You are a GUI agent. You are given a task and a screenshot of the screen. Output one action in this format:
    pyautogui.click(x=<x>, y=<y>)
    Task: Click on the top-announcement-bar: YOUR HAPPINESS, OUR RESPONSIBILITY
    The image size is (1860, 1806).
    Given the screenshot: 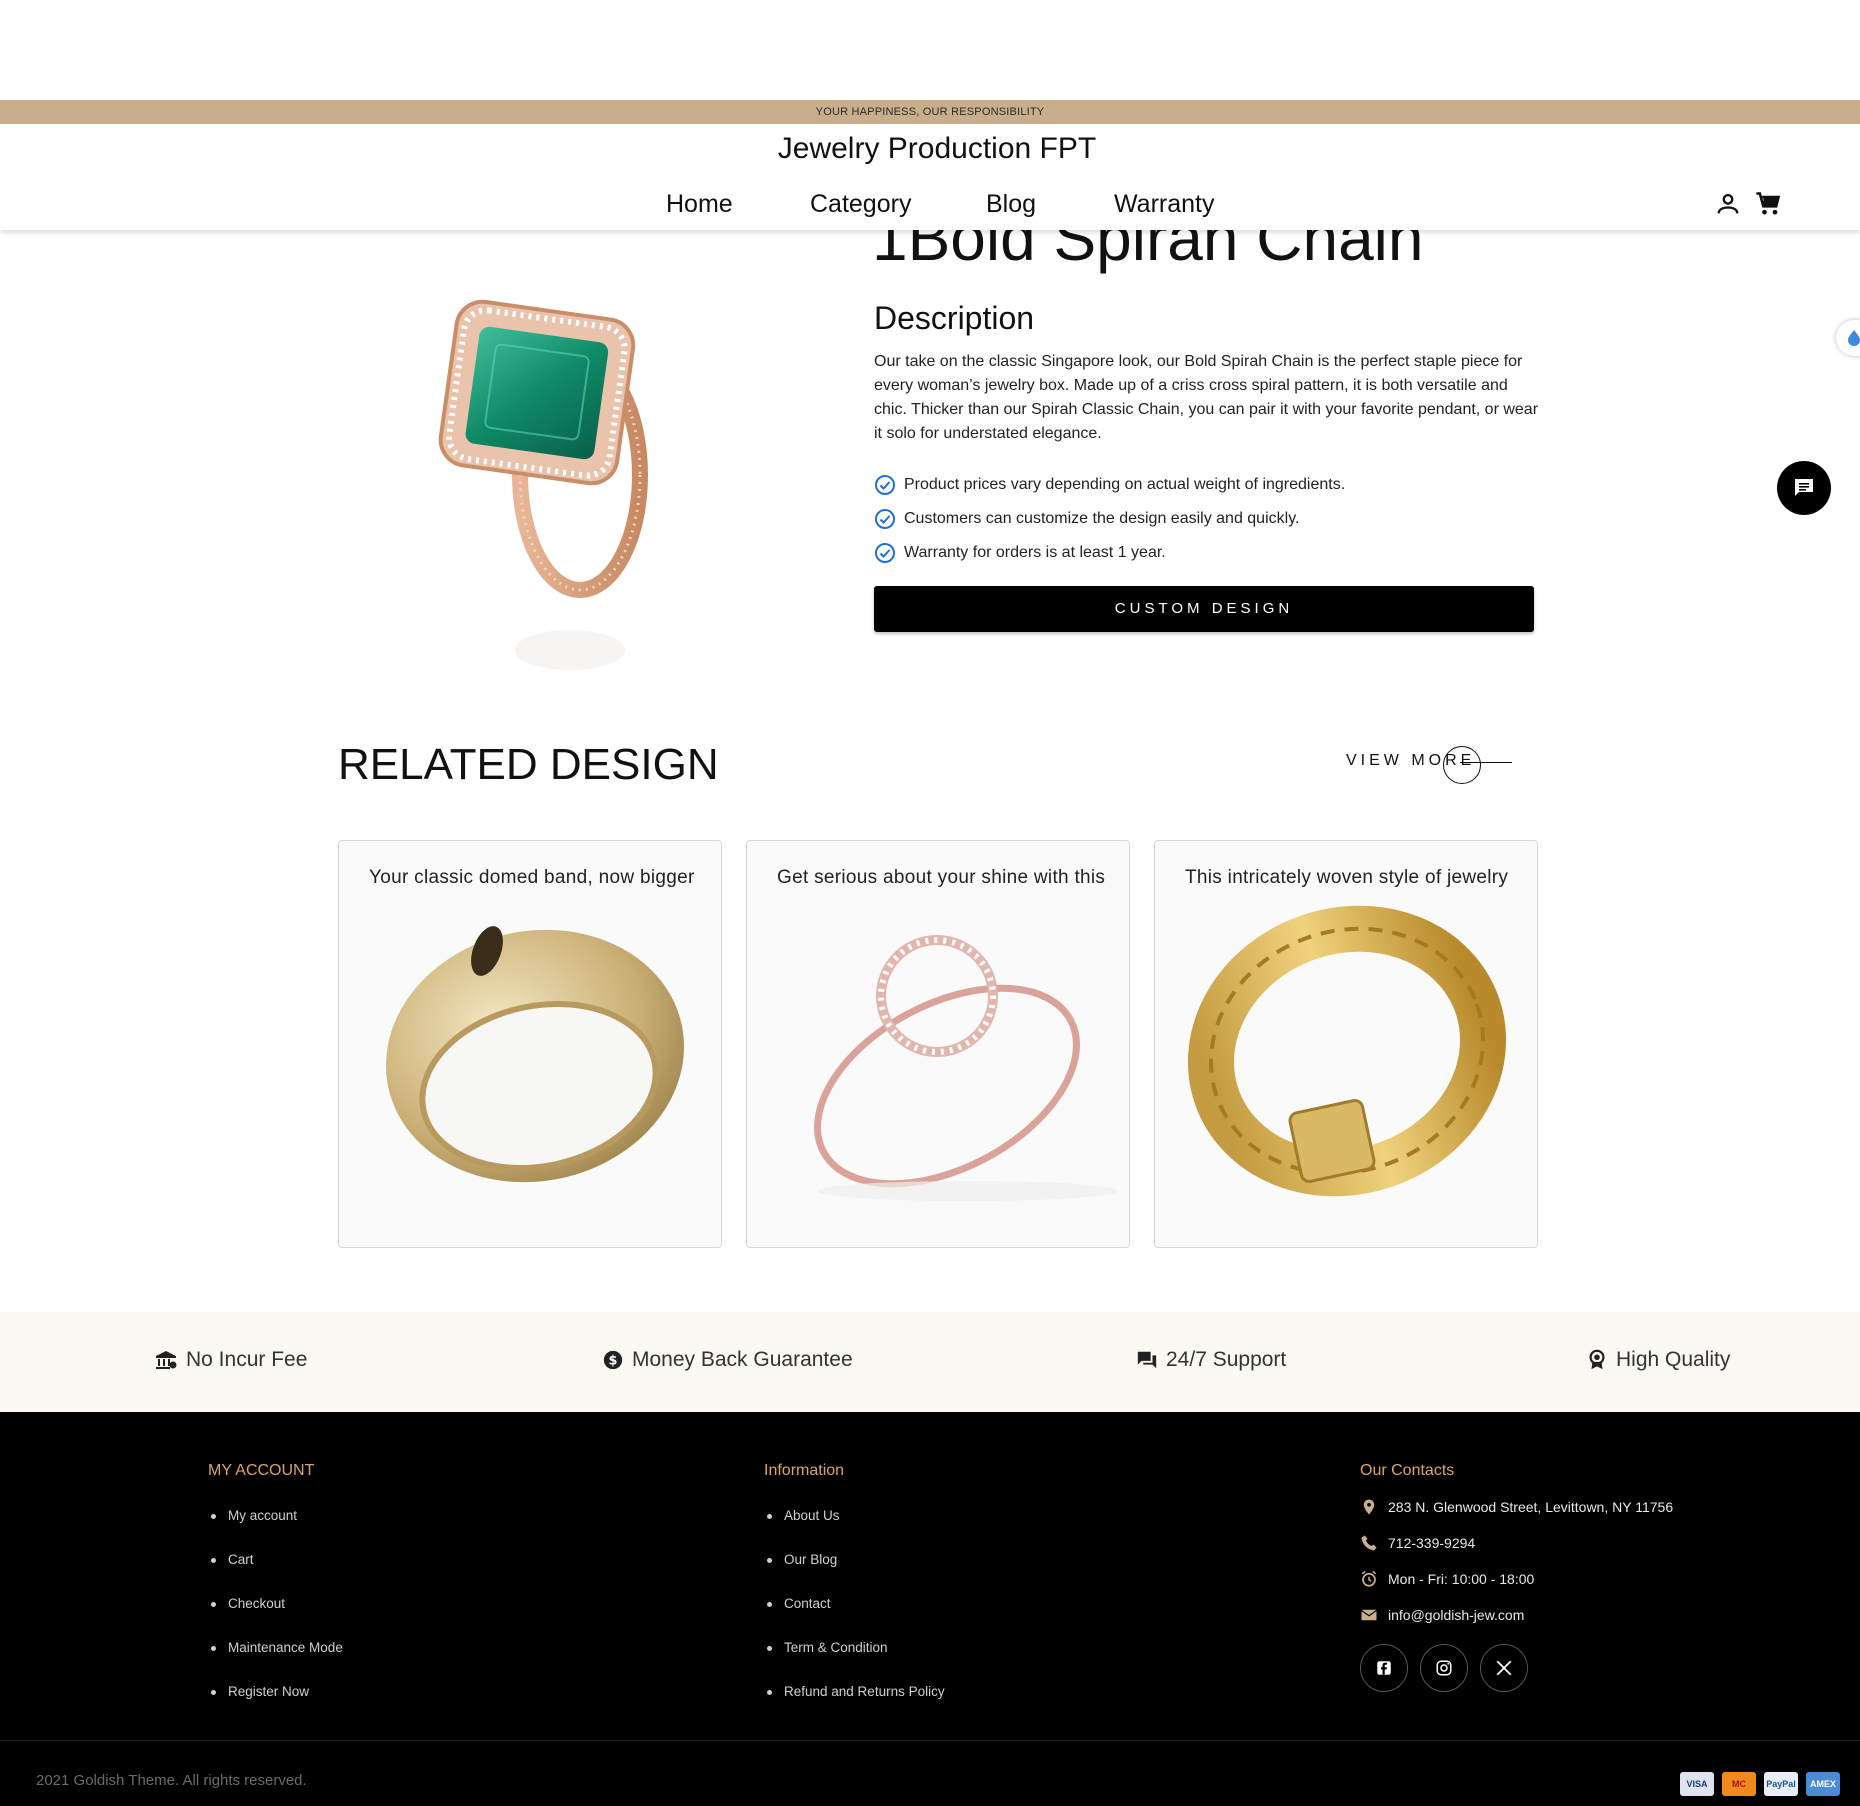 What is the action you would take?
    pyautogui.click(x=930, y=112)
    